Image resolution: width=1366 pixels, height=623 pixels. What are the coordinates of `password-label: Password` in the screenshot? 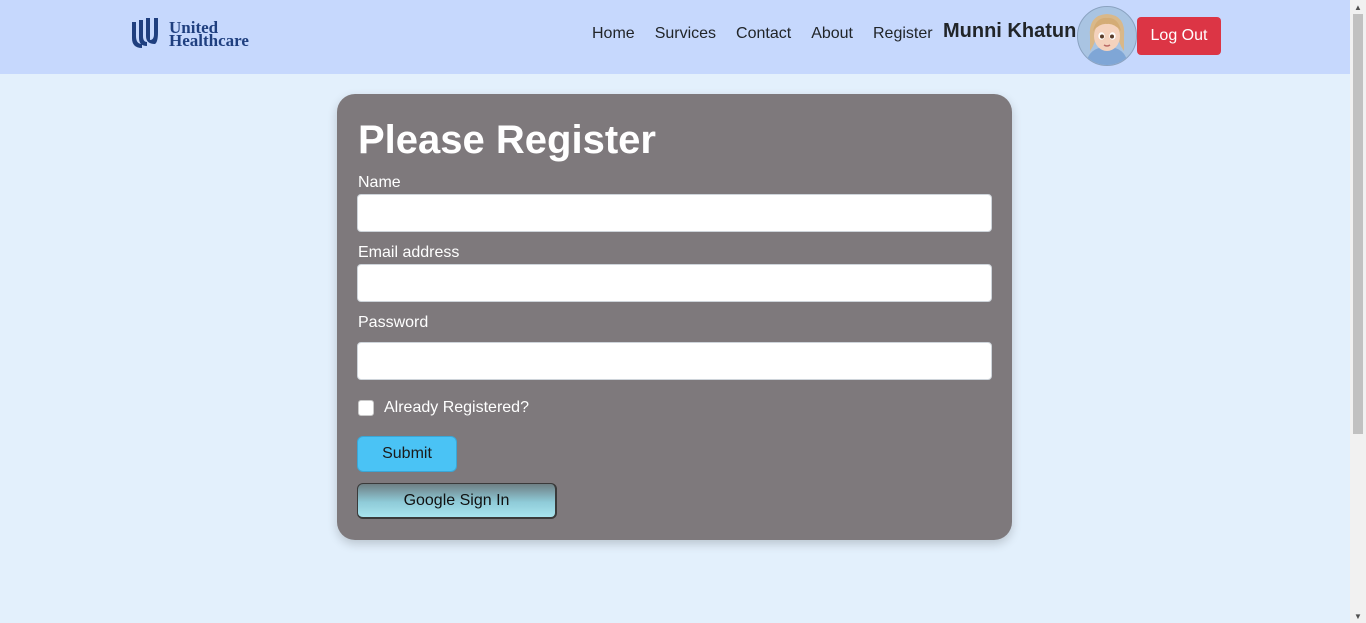 It's located at (393, 322).